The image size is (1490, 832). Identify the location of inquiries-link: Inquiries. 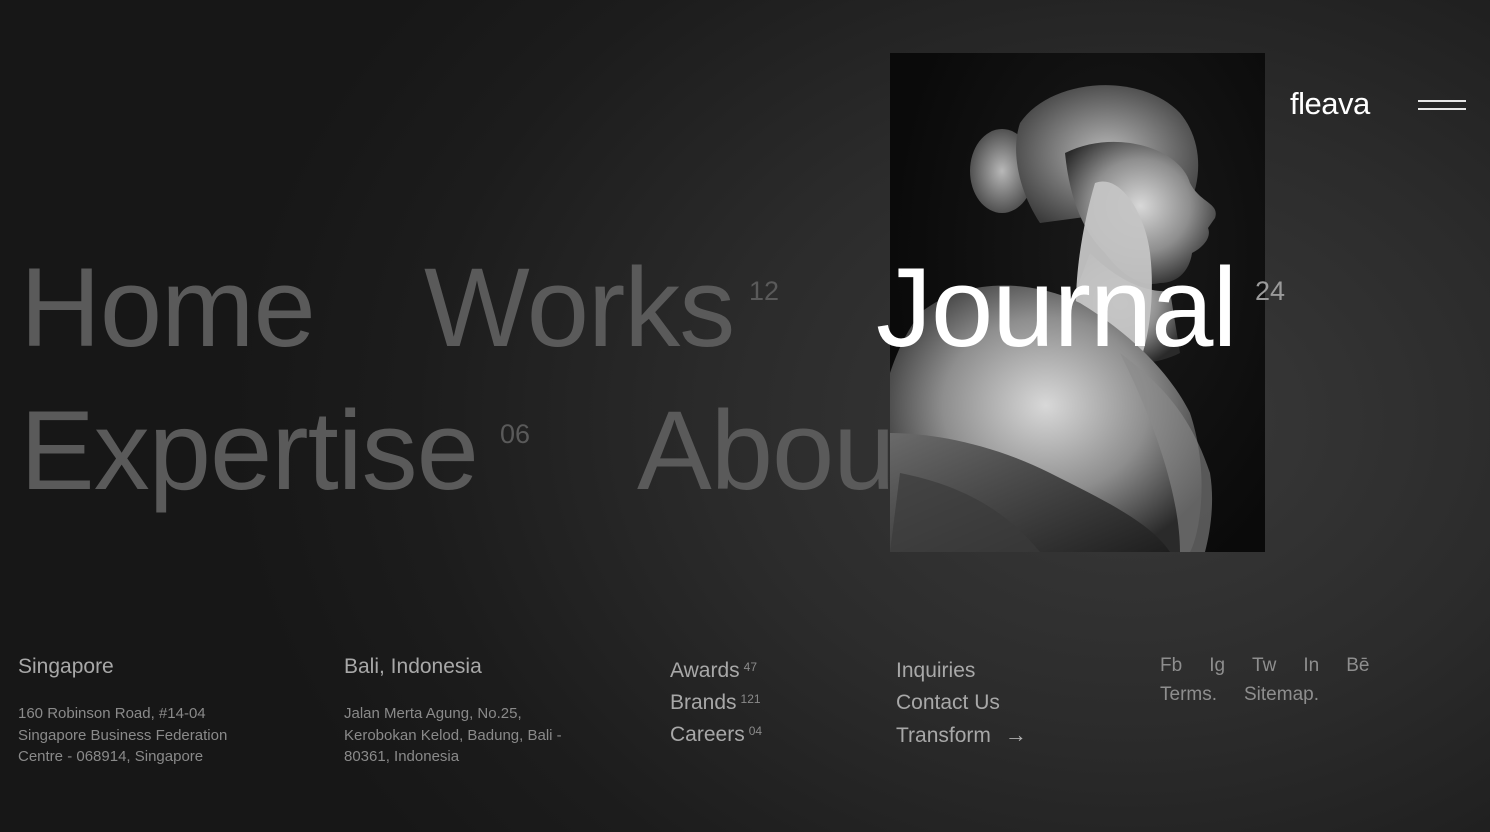
(961, 671).